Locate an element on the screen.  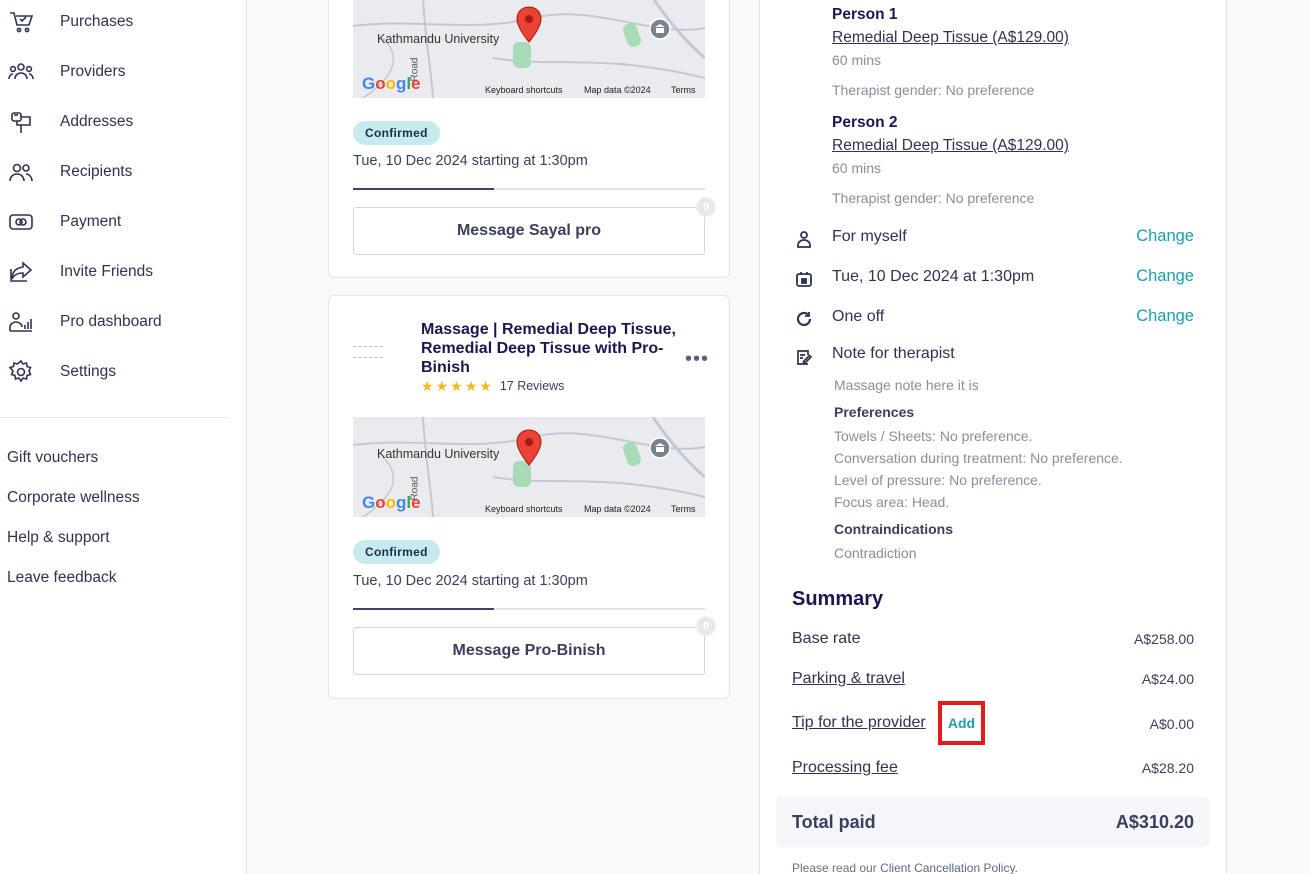
tip-value: A$0.00 is located at coordinates (1171, 724).